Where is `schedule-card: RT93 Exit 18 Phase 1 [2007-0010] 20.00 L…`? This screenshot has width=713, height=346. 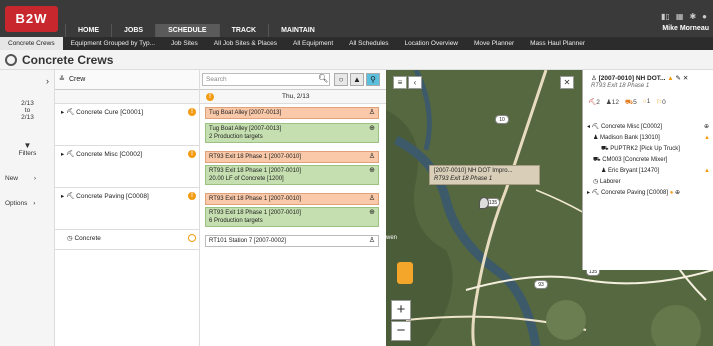 schedule-card: RT93 Exit 18 Phase 1 [2007-0010] 20.00 L… is located at coordinates (292, 175).